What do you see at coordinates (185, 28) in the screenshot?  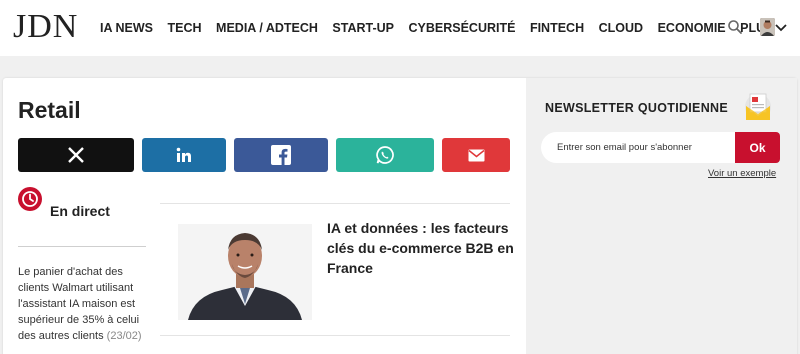 I see `nav-item-tech: TECH` at bounding box center [185, 28].